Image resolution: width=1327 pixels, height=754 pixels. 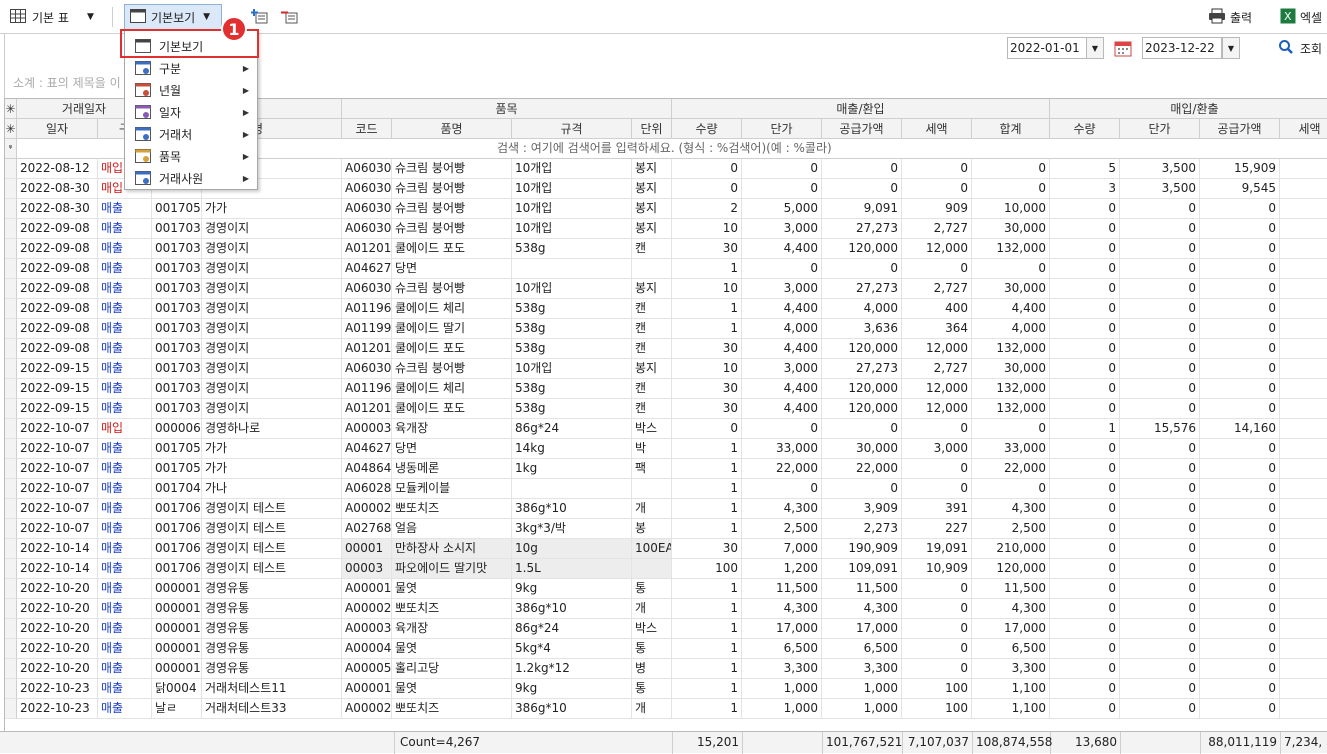 What do you see at coordinates (57, 229) in the screenshot?
I see `table-cell: 2022-09-08` at bounding box center [57, 229].